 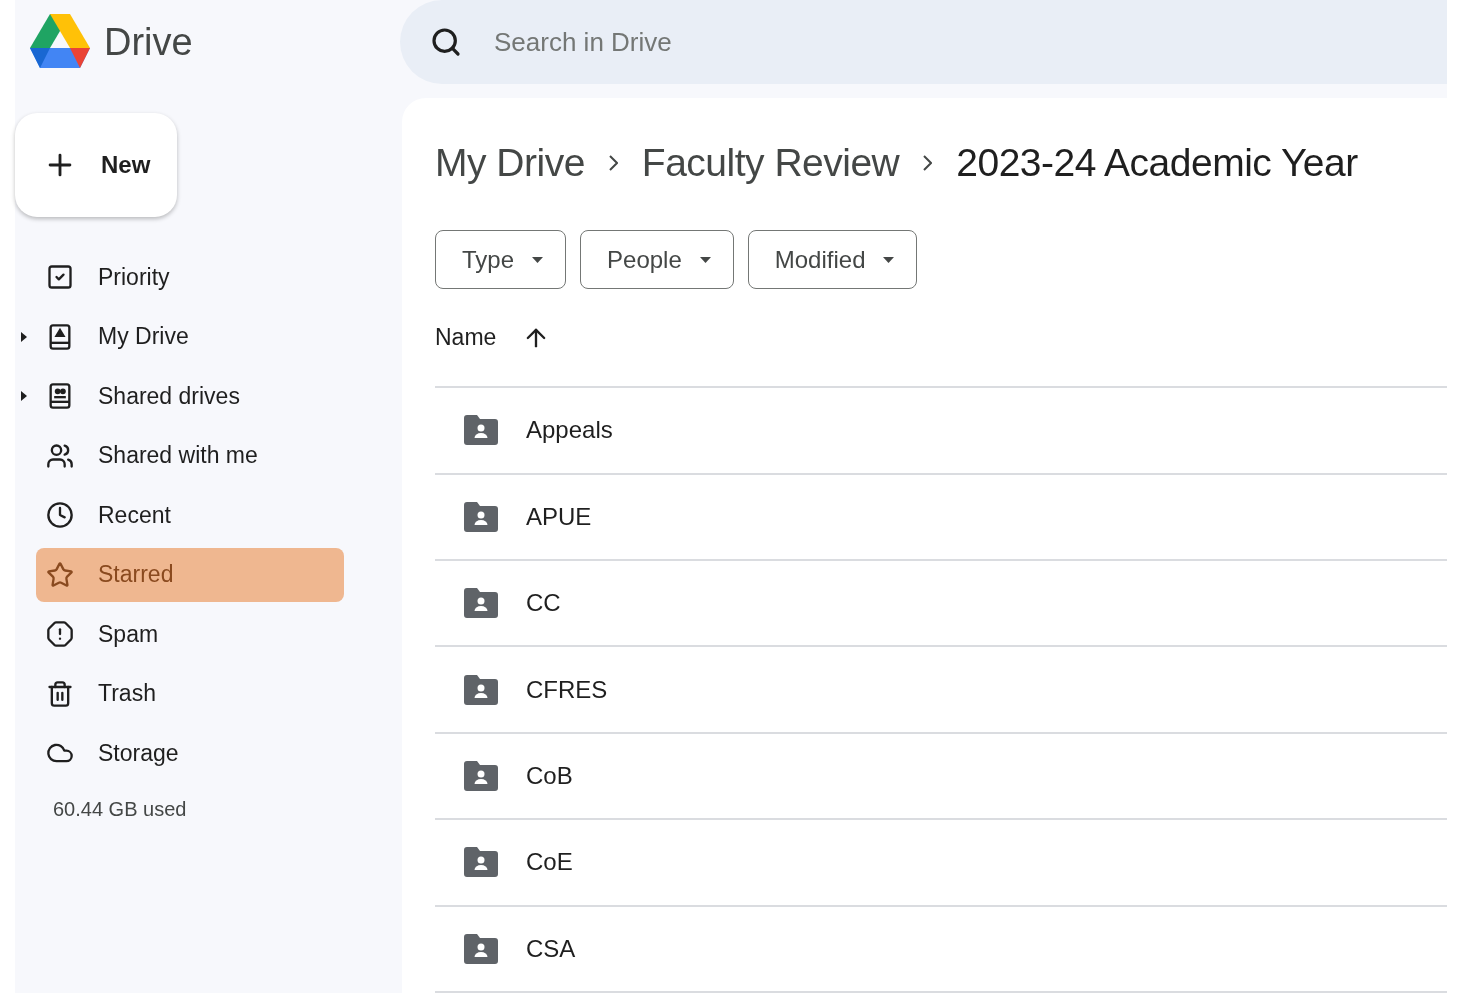 I want to click on file-row: CFRES, so click(x=941, y=690).